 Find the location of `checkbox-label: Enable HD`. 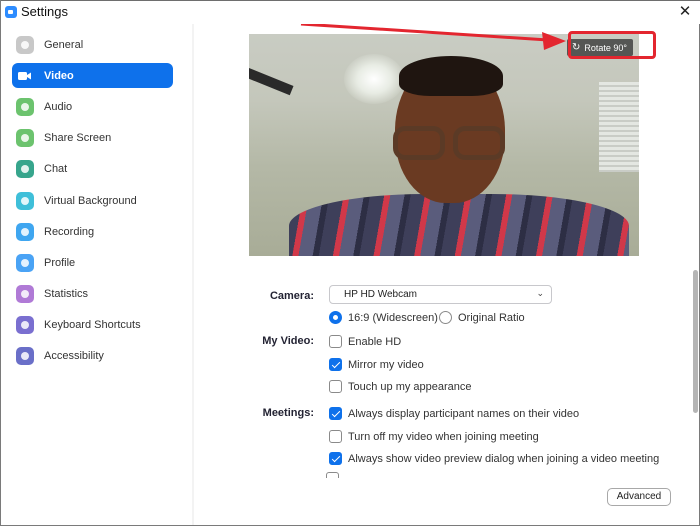

checkbox-label: Enable HD is located at coordinates (375, 341).